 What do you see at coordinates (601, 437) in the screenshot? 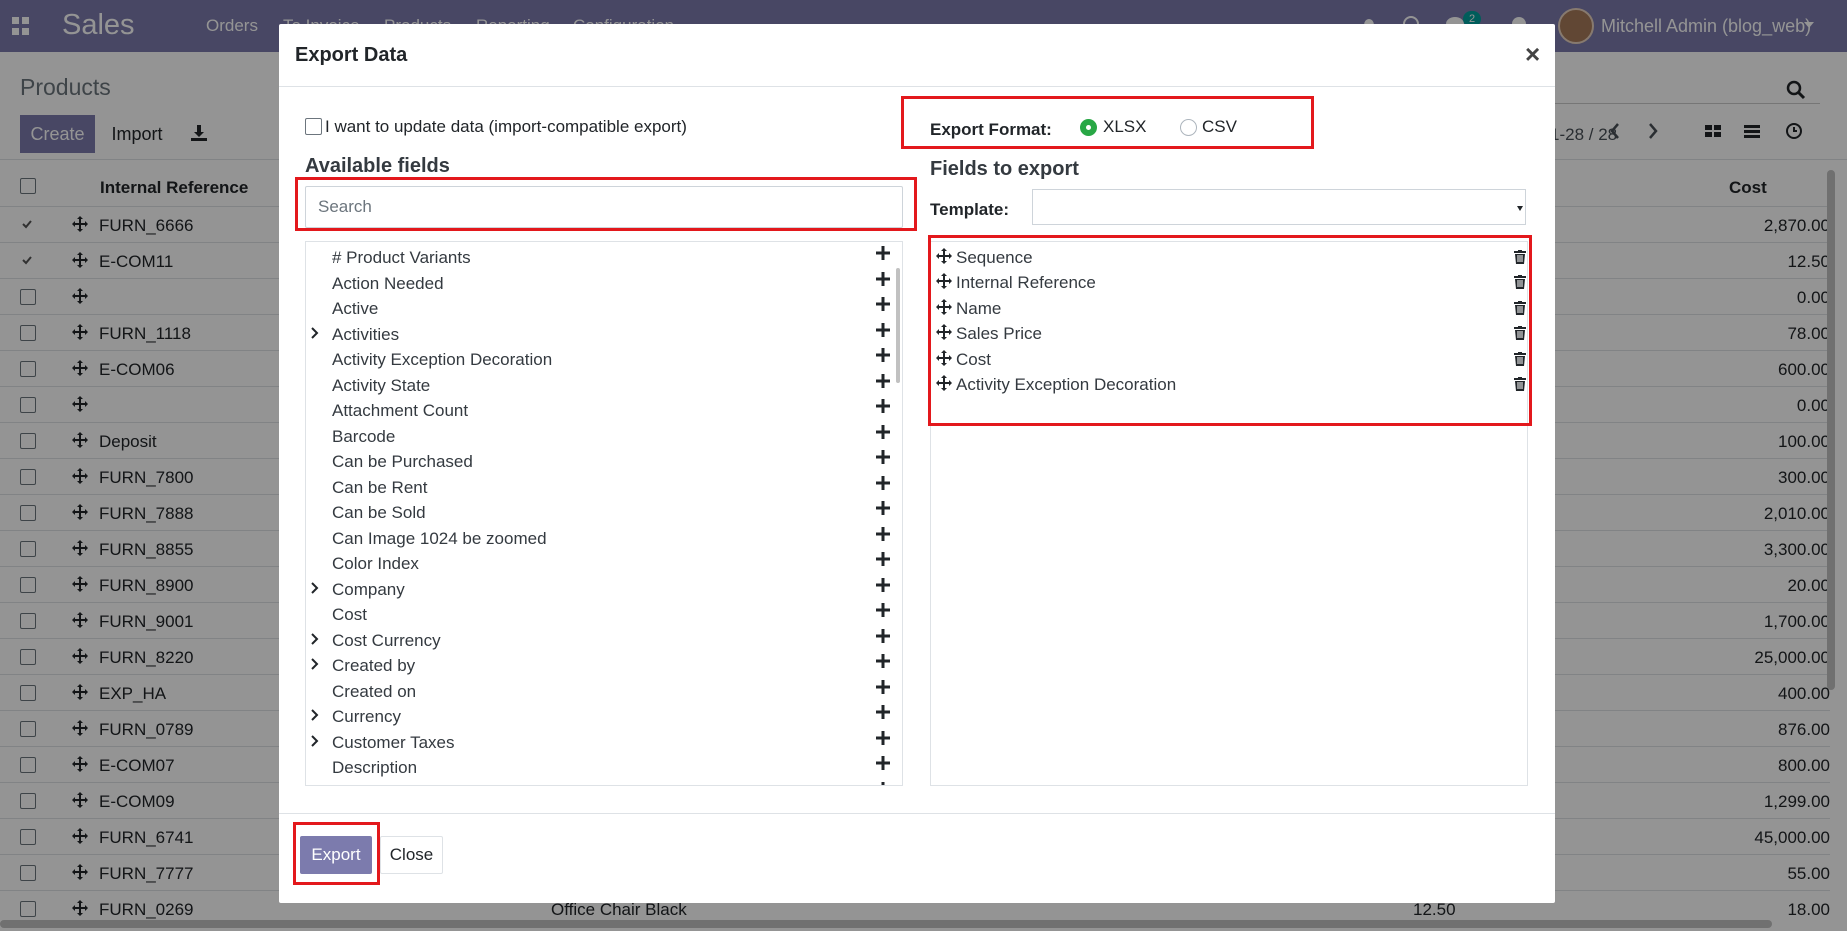
I see `available-field-item: Barcode` at bounding box center [601, 437].